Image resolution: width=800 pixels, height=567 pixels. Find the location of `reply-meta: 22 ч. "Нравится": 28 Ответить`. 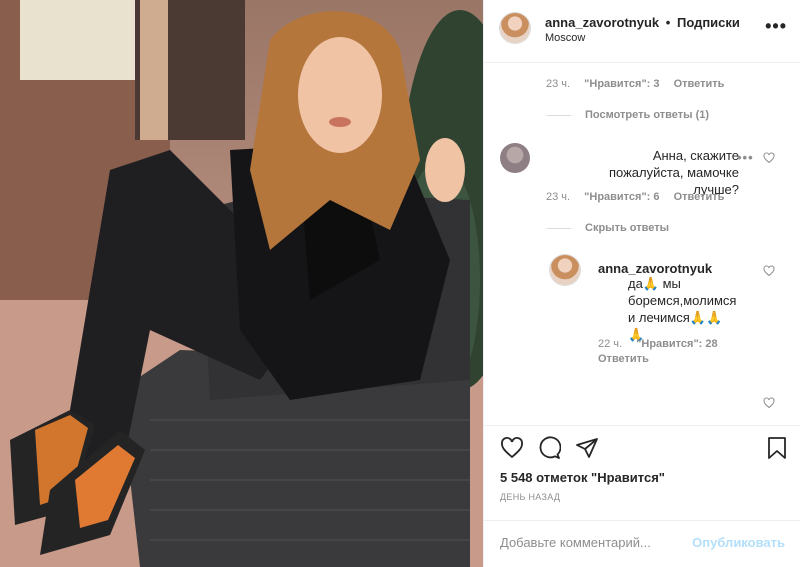

reply-meta: 22 ч. "Нравится": 28 Ответить is located at coordinates (668, 352).